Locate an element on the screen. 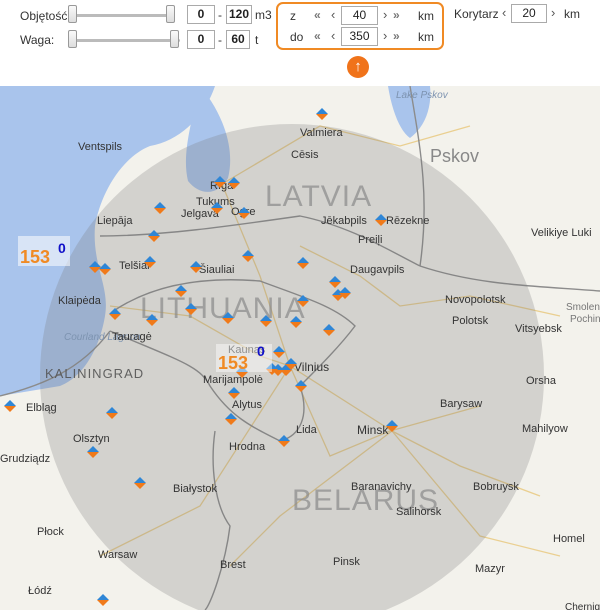 The width and height of the screenshot is (600, 610). city-label-plock: Płock is located at coordinates (50, 532).